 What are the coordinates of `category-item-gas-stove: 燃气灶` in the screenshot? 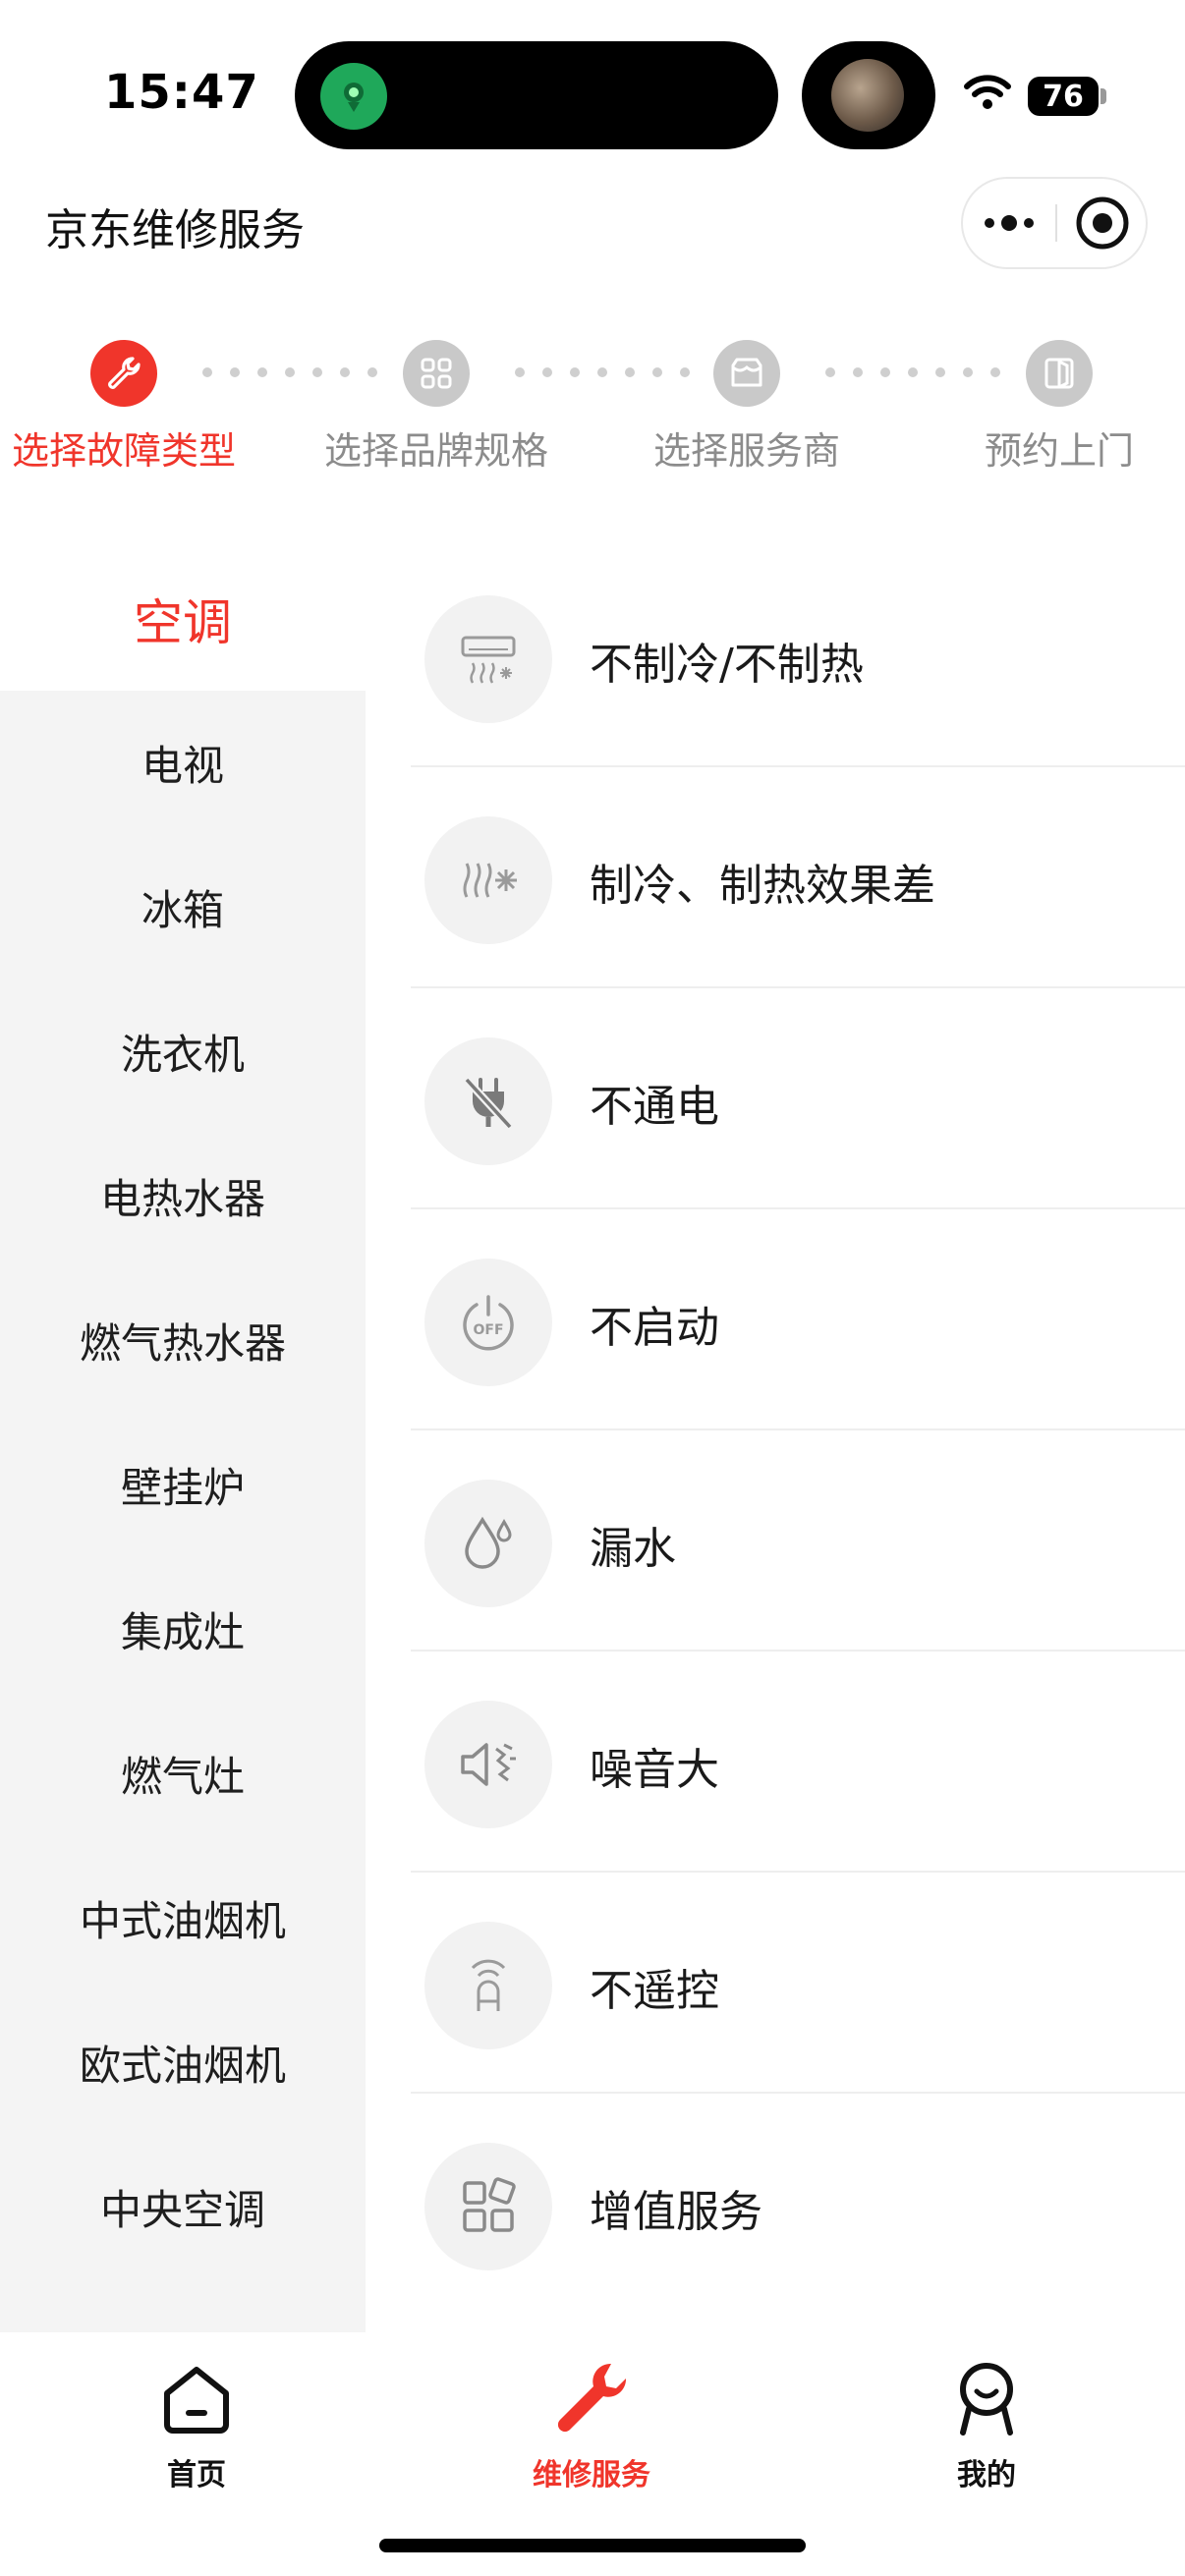 It's located at (183, 1774).